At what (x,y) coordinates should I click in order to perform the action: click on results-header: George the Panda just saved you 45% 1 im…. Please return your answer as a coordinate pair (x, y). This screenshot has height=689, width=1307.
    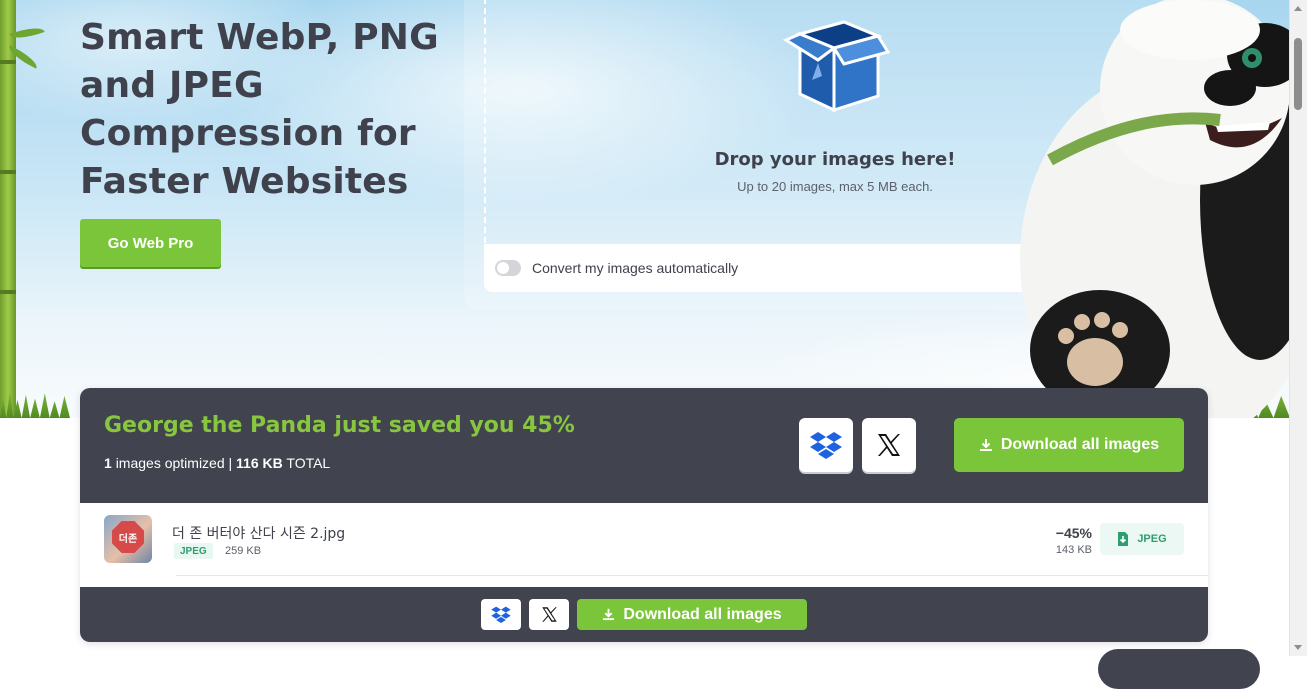
    Looking at the image, I should click on (644, 445).